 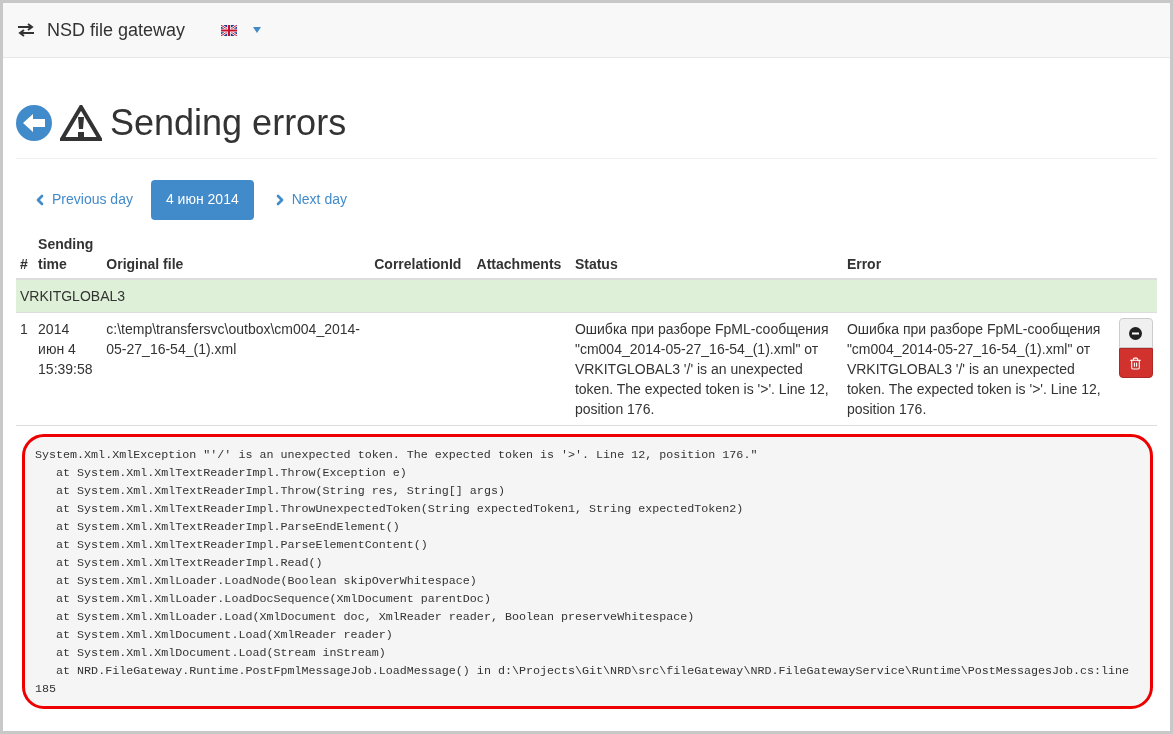 What do you see at coordinates (706, 254) in the screenshot?
I see `column-header: Status` at bounding box center [706, 254].